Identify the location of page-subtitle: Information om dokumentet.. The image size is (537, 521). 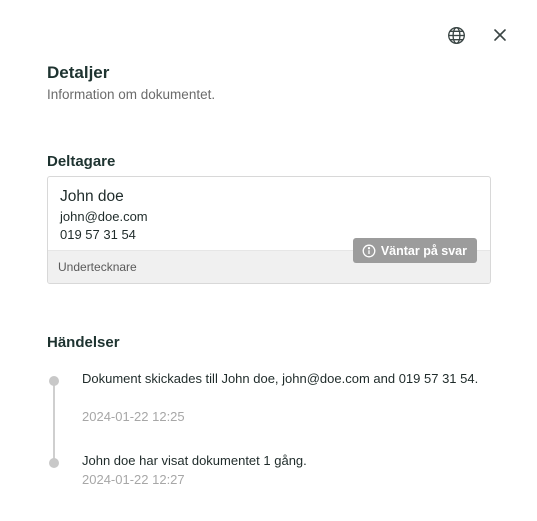
(131, 94).